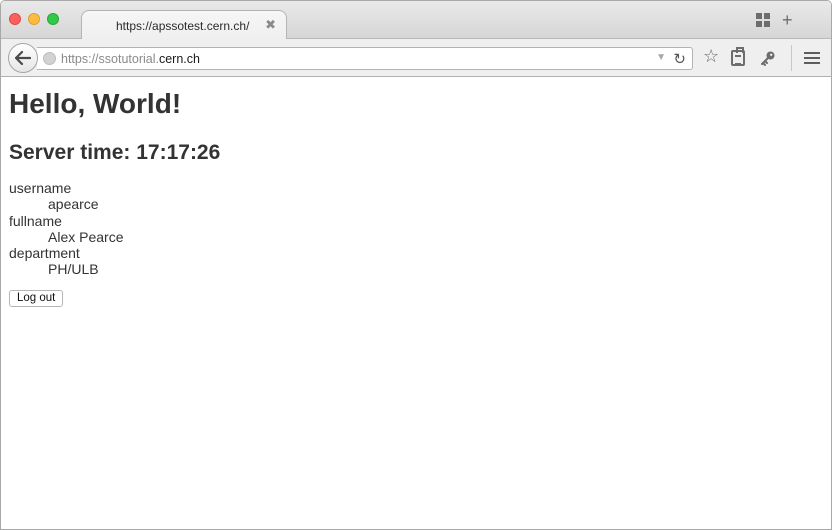  I want to click on url-prefix: https://ssotutorial., so click(110, 59).